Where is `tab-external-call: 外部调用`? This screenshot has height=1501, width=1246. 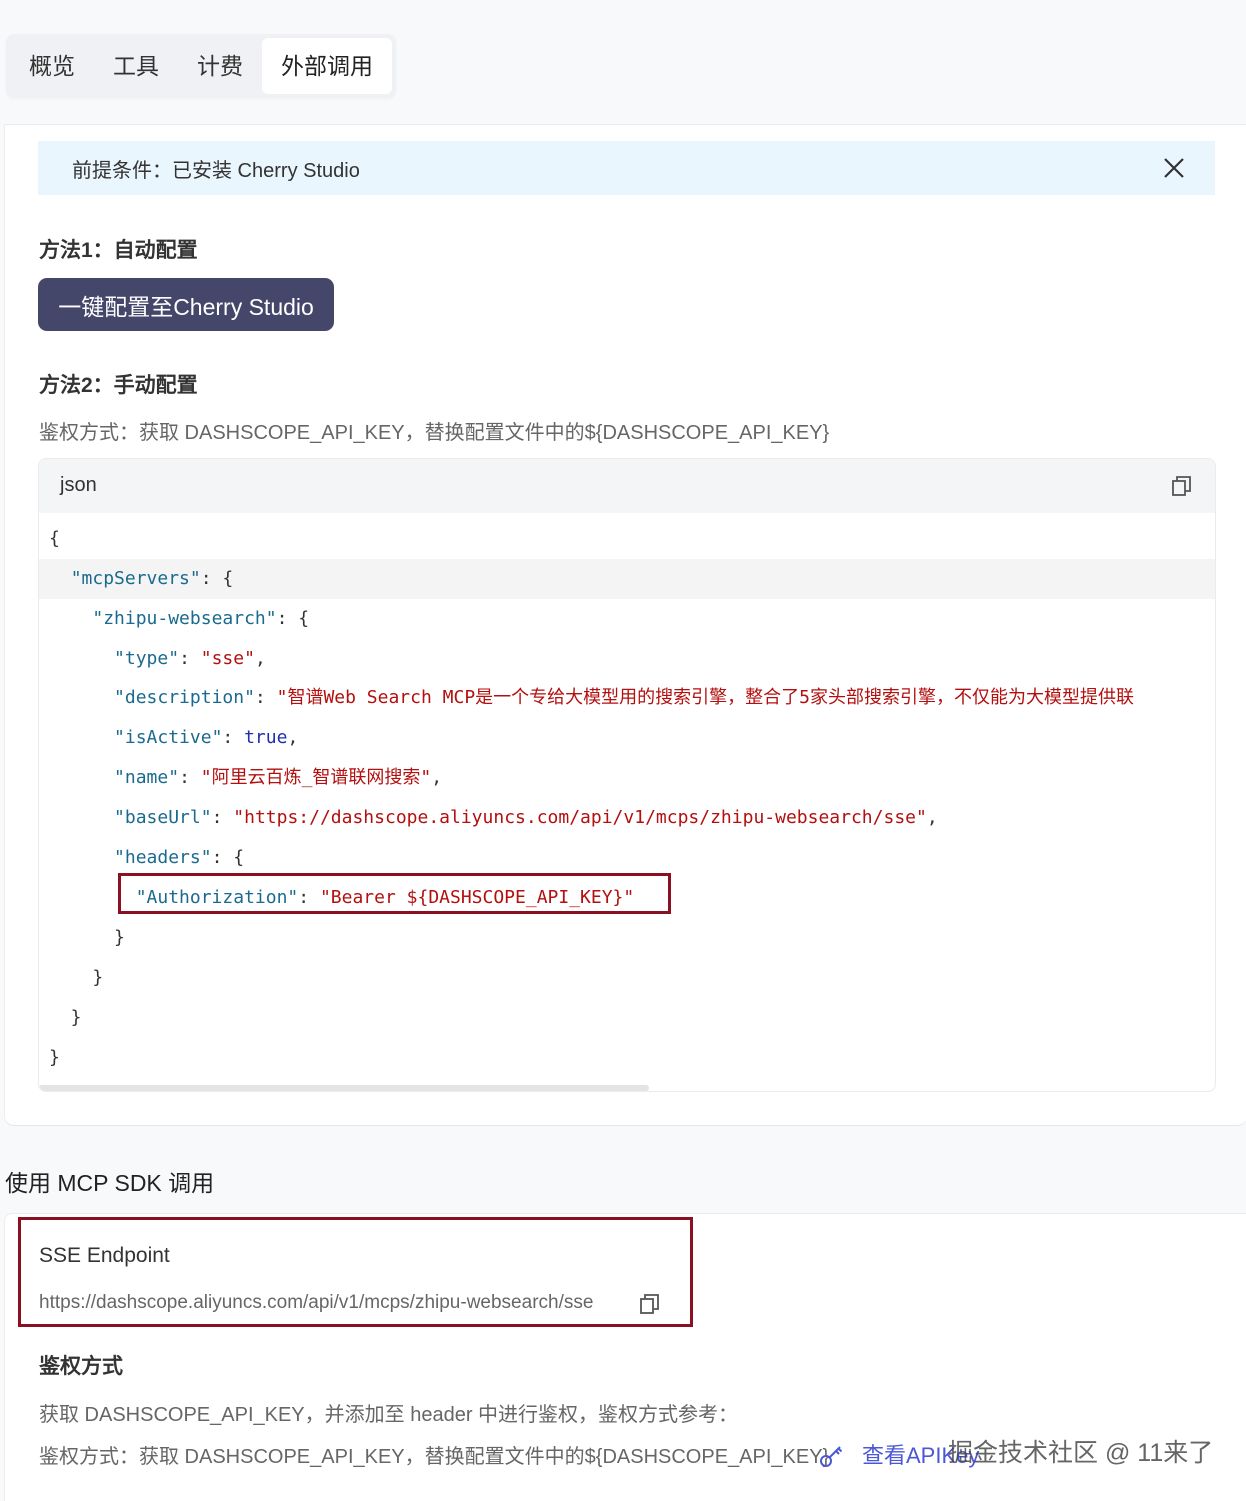 tab-external-call: 外部调用 is located at coordinates (327, 66).